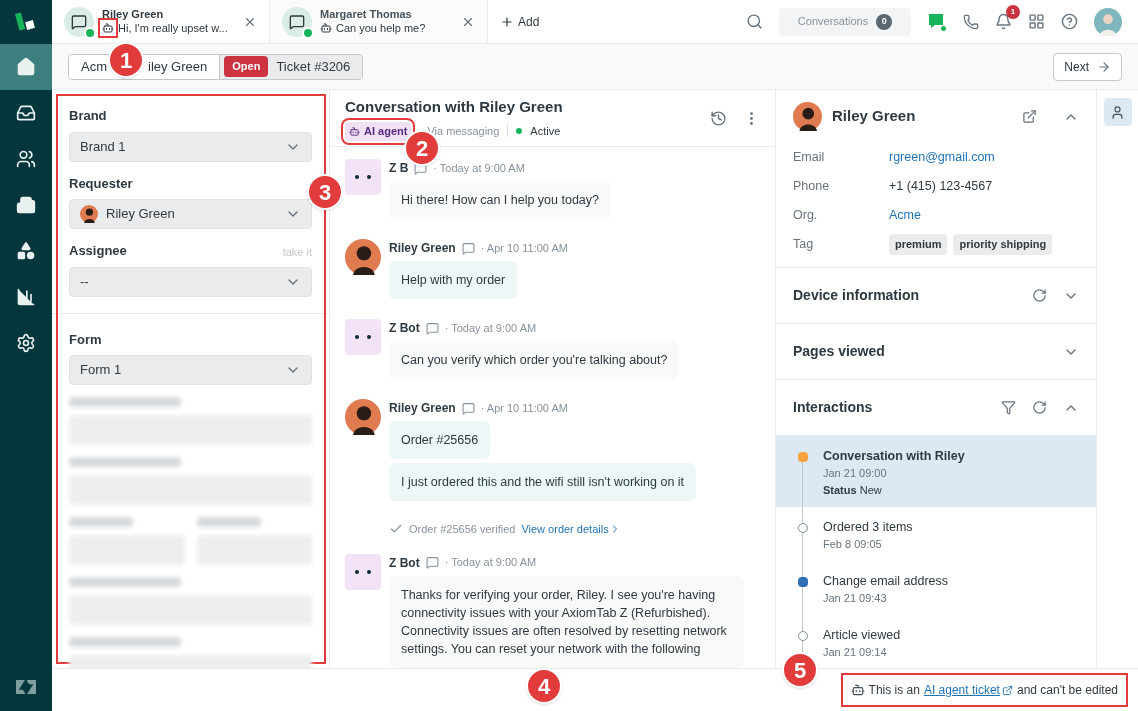 This screenshot has height=711, width=1138. Describe the element at coordinates (1067, 690) in the screenshot. I see `notice-text: and can't be edited` at that location.